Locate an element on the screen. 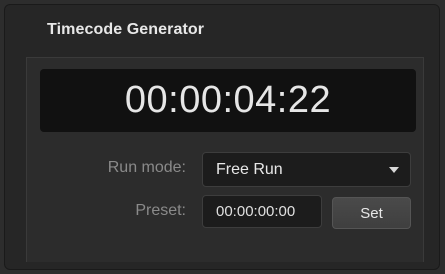  preset-label: Preset: is located at coordinates (160, 210).